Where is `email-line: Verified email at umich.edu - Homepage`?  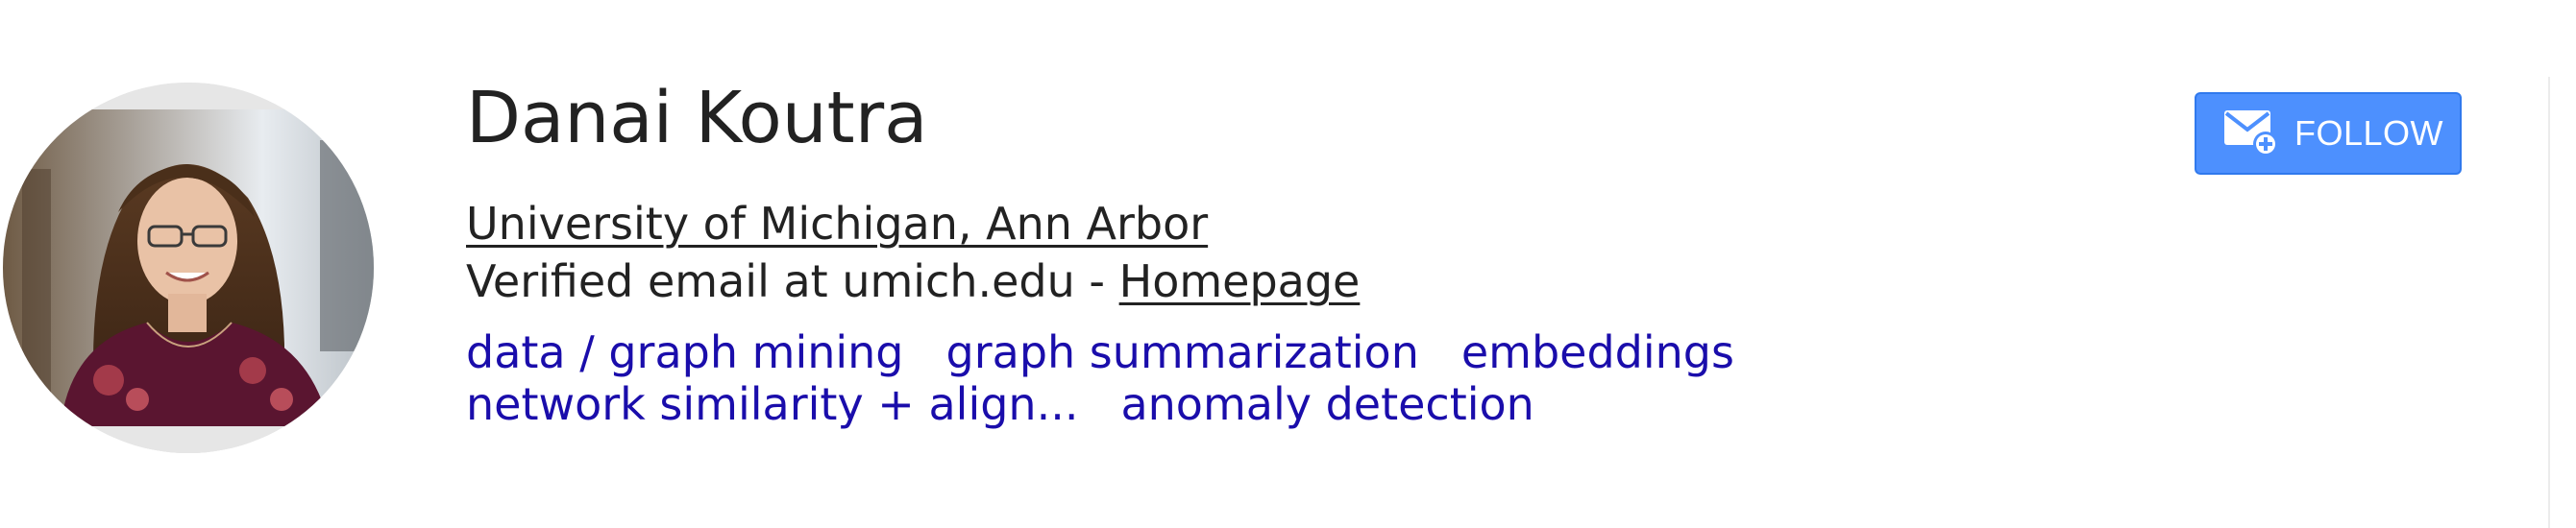
email-line: Verified email at umich.edu - Homepage is located at coordinates (913, 281).